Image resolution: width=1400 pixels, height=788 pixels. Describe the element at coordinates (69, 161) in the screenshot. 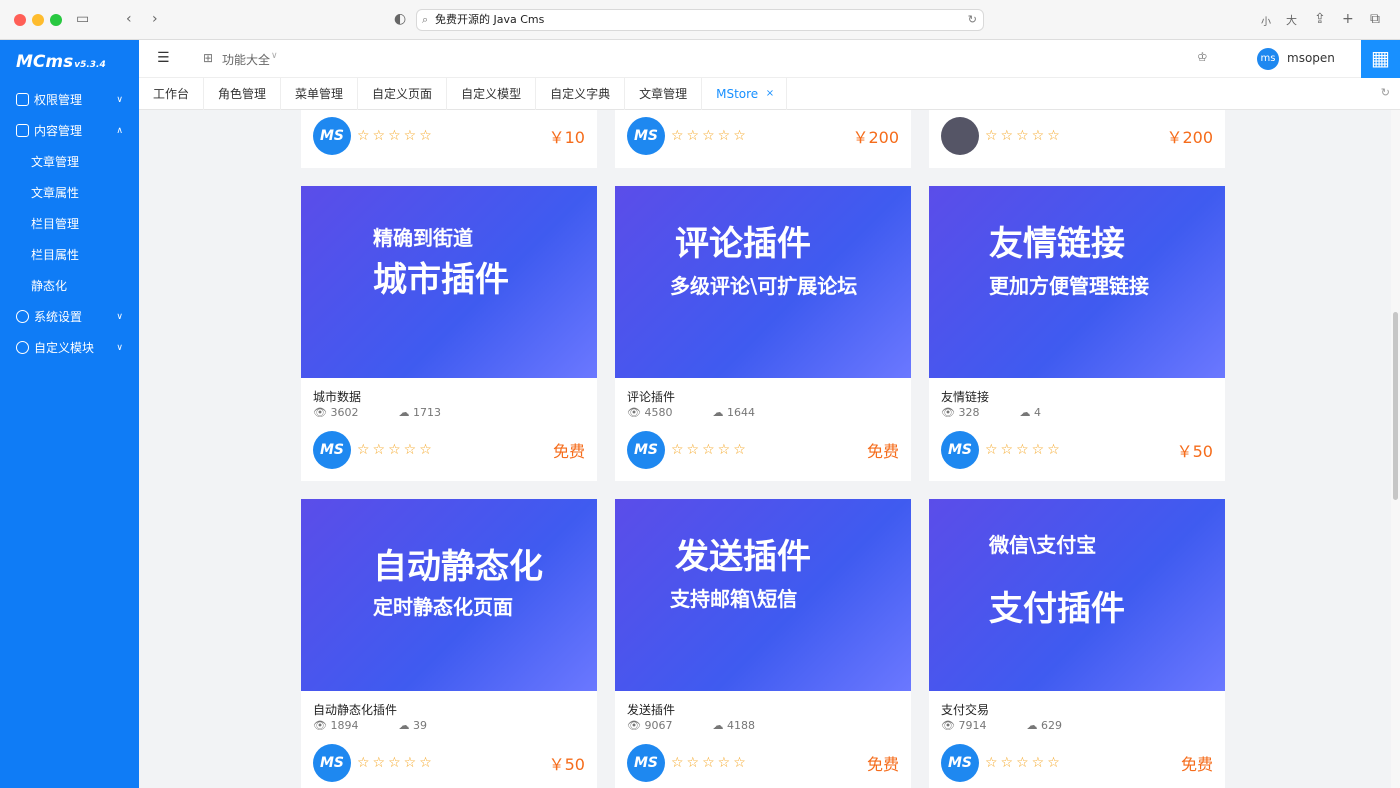

I see `sidebar-sub-articles: 文章管理` at that location.